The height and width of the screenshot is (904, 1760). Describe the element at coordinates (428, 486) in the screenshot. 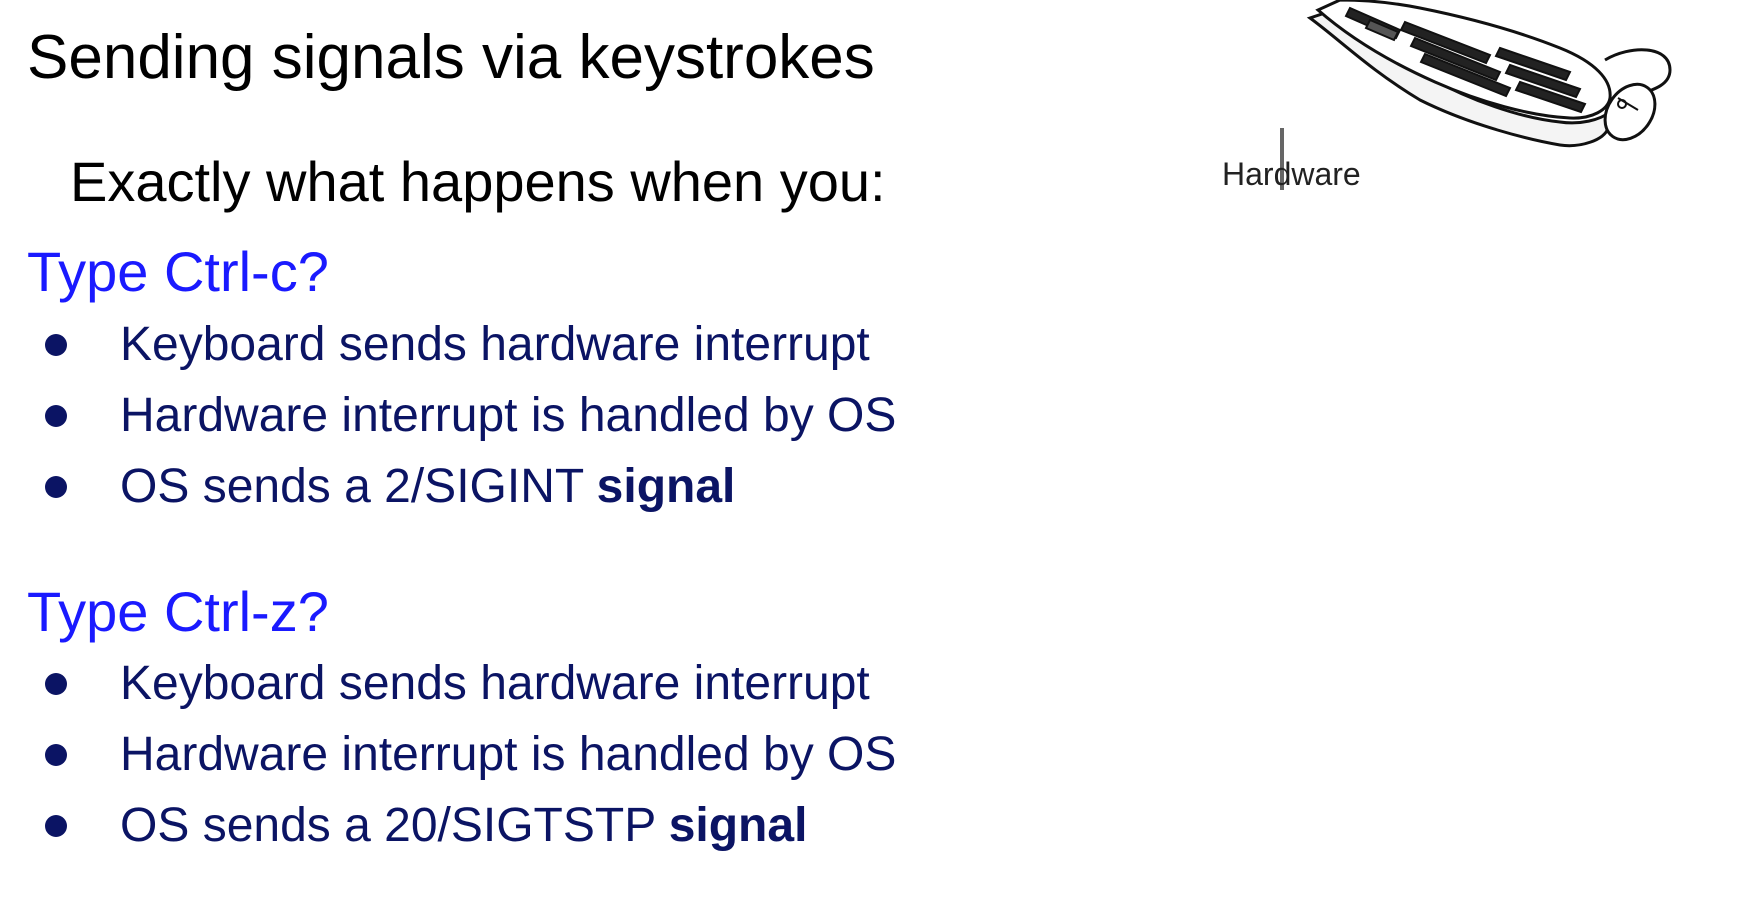

I see `bullet-text: OS sends a 2/SIGINT signal` at that location.